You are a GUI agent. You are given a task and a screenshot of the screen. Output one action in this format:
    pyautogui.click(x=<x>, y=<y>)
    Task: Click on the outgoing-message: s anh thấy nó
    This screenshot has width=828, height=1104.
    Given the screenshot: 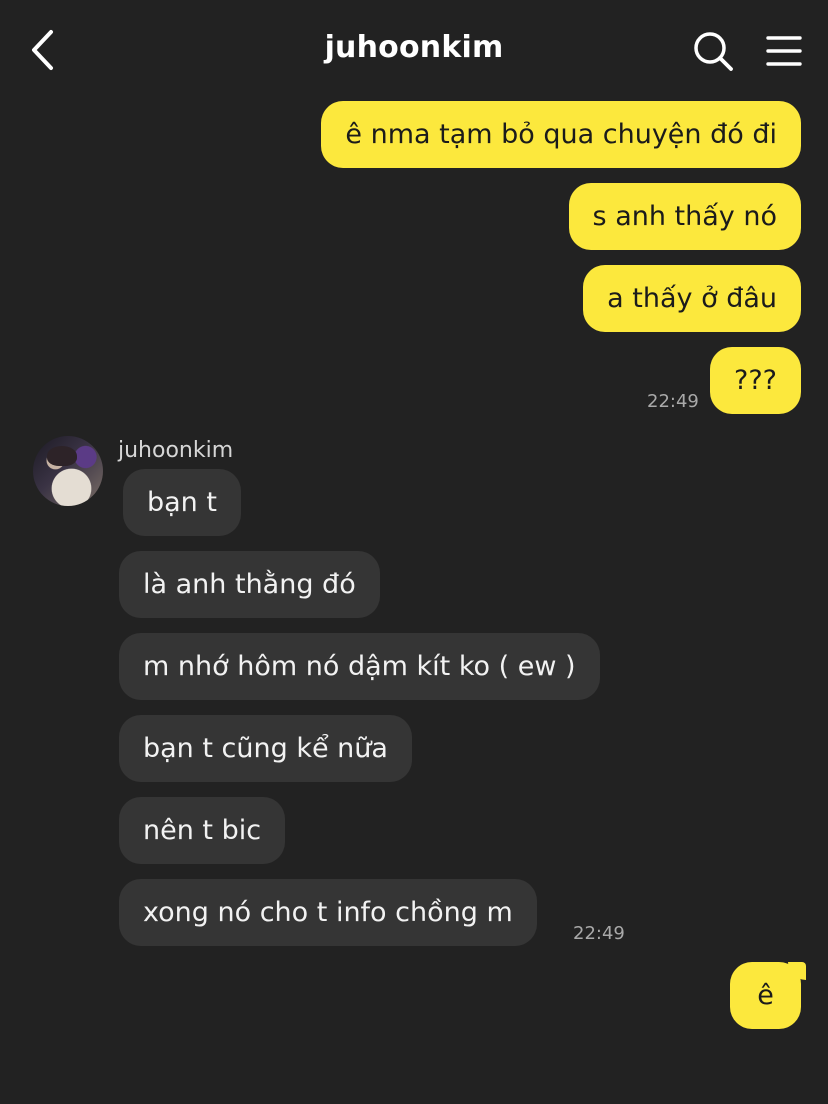 What is the action you would take?
    pyautogui.click(x=684, y=216)
    